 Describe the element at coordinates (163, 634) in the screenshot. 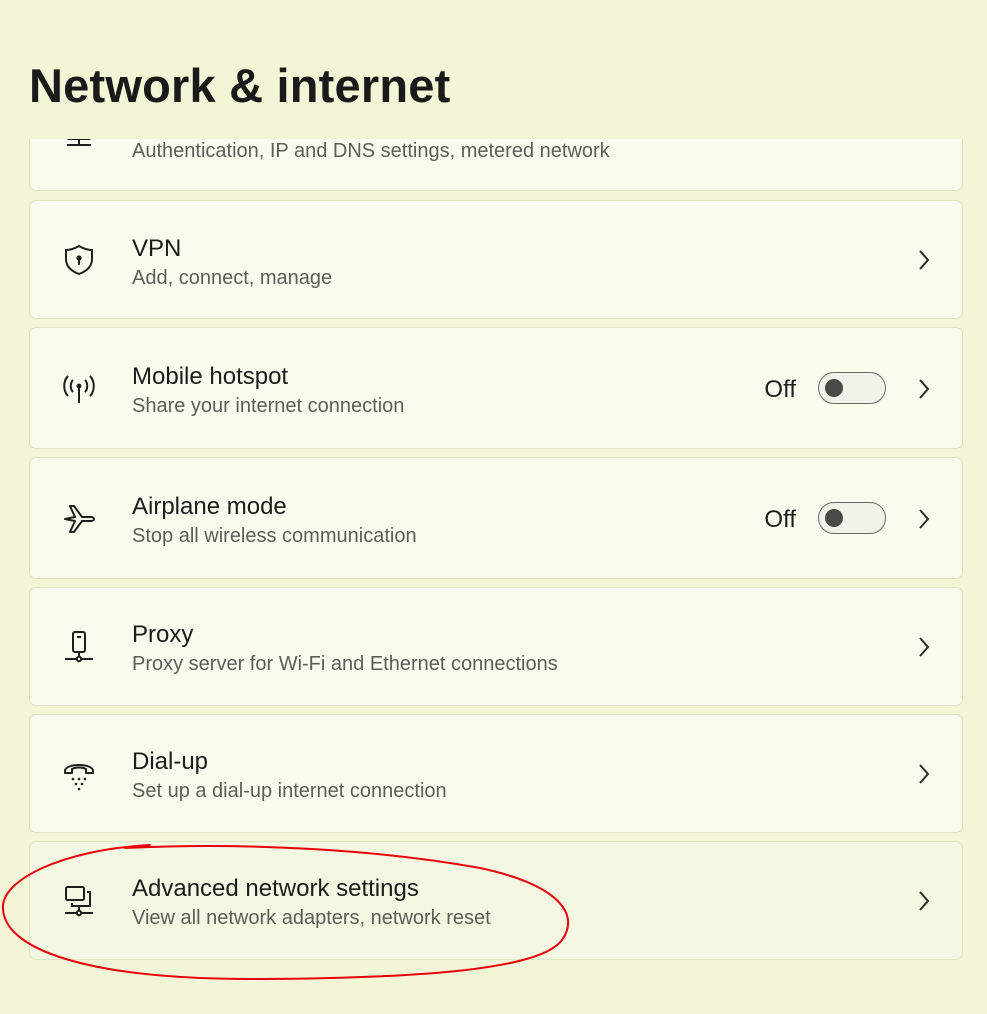

I see `settings-item-title: Proxy` at that location.